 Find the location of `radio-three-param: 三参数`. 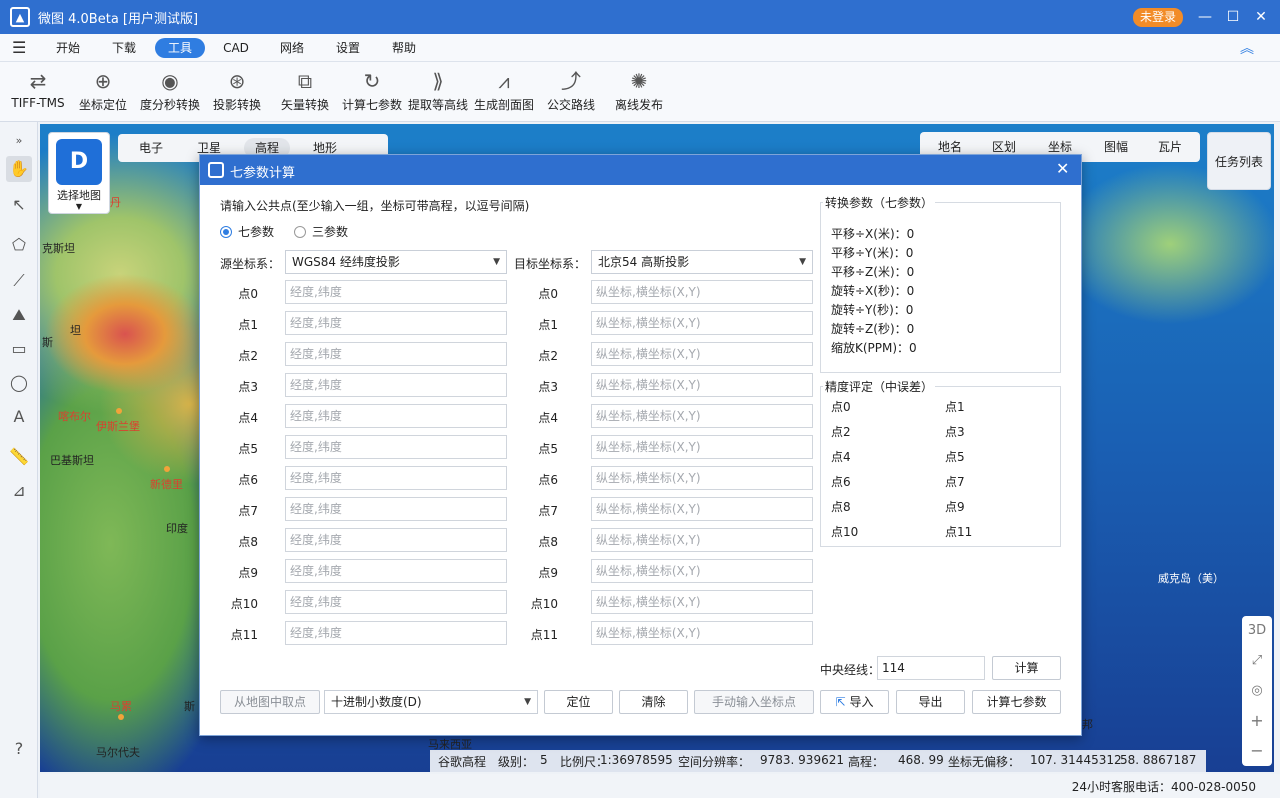

radio-three-param: 三参数 is located at coordinates (321, 231).